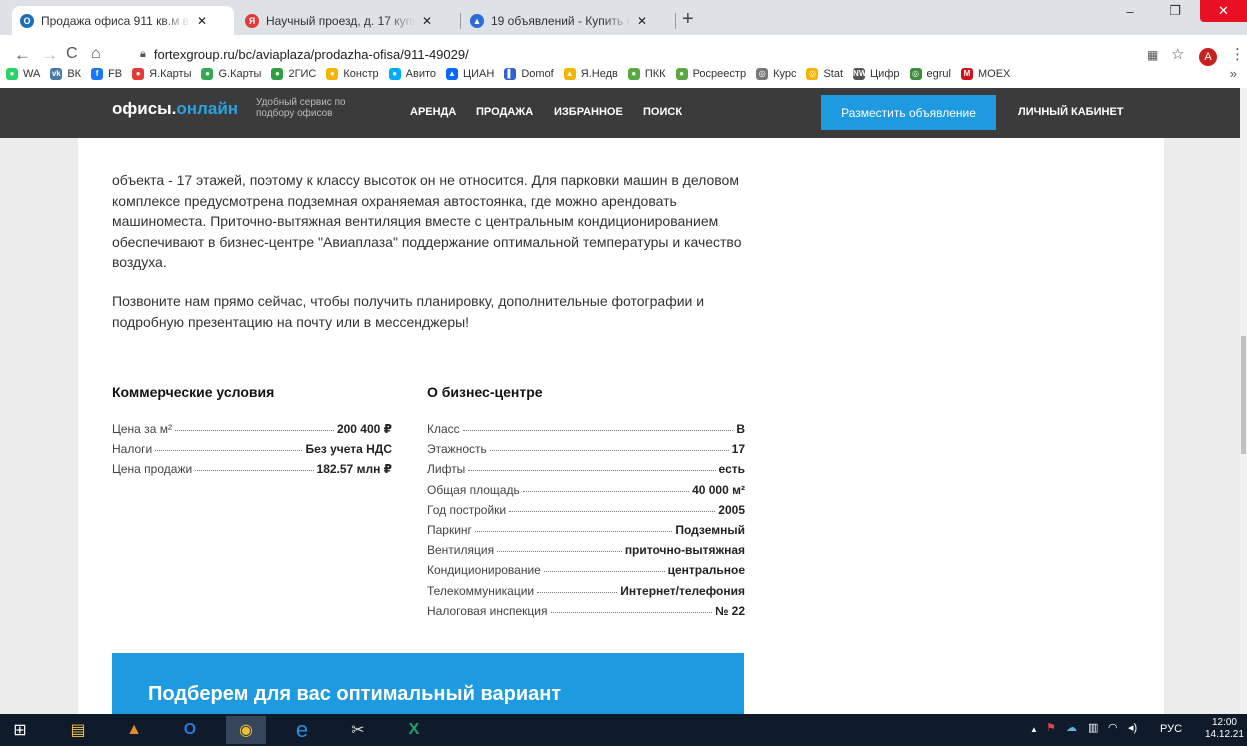 The height and width of the screenshot is (746, 1247). Describe the element at coordinates (341, 20) in the screenshot. I see `tab-title: Научный проезд, д. 17 купить о` at that location.